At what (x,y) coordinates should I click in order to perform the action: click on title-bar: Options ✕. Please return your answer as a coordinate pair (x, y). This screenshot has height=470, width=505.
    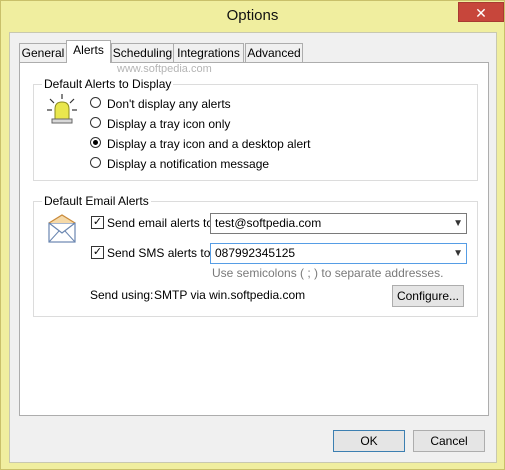
    Looking at the image, I should click on (252, 16).